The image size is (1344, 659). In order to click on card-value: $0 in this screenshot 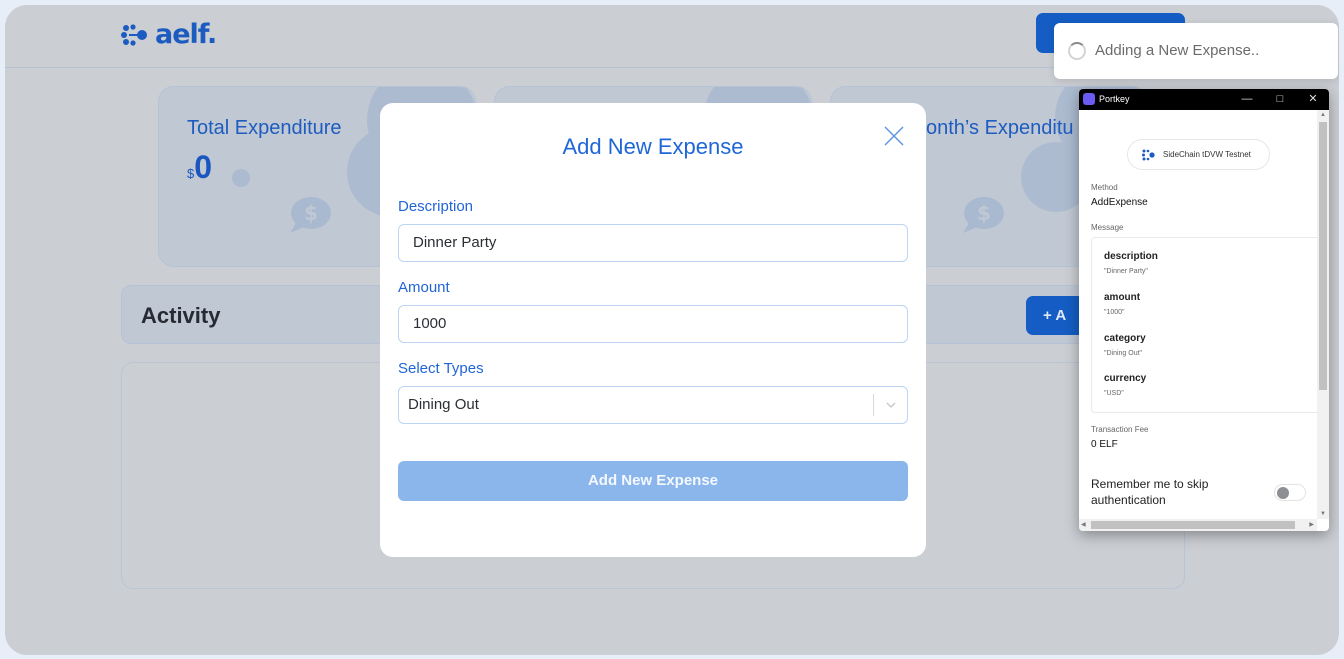, I will do `click(199, 167)`.